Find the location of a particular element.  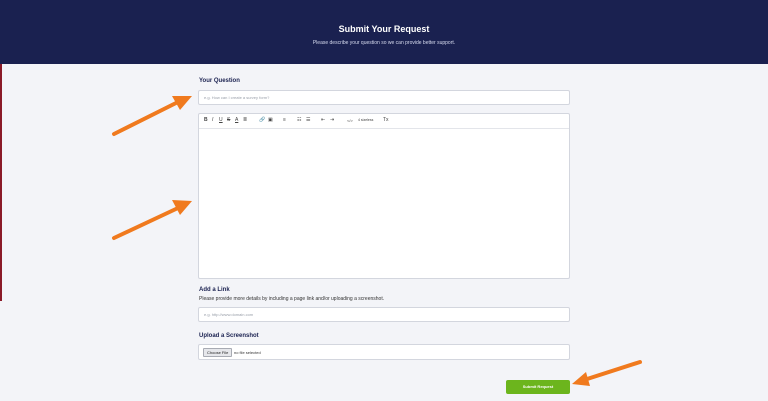

link-icon: 🔗 is located at coordinates (262, 120).